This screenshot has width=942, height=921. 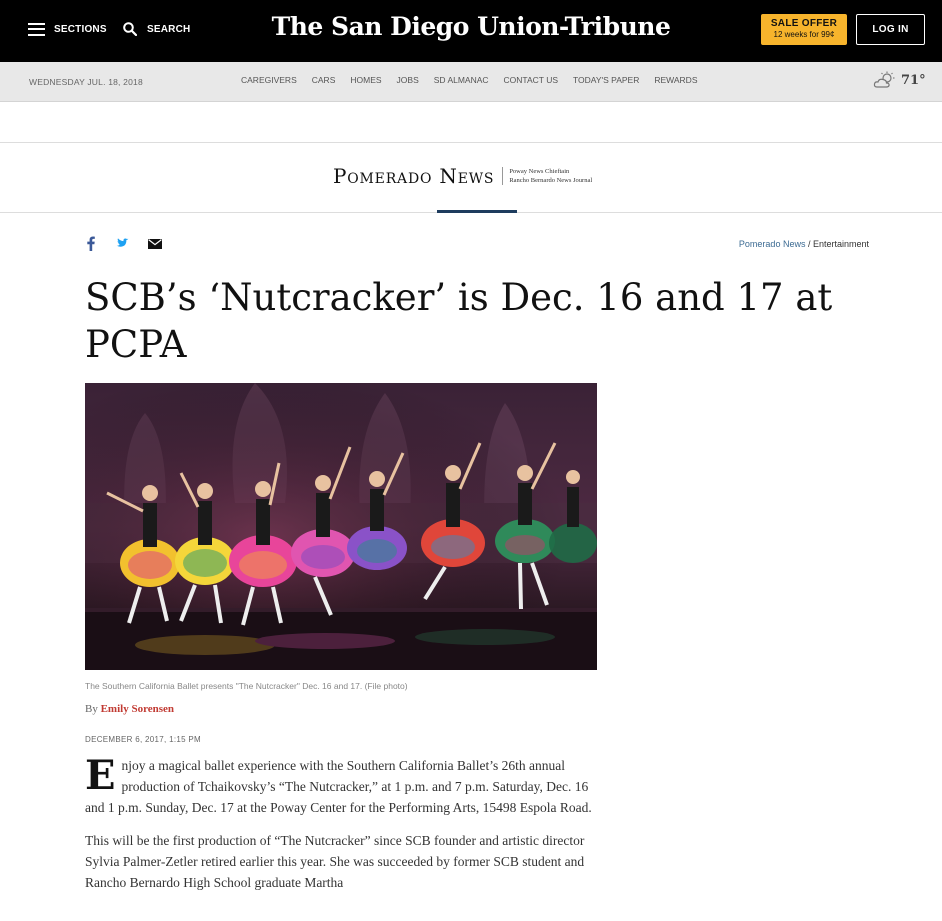 What do you see at coordinates (503, 176) in the screenshot?
I see `logo-divider` at bounding box center [503, 176].